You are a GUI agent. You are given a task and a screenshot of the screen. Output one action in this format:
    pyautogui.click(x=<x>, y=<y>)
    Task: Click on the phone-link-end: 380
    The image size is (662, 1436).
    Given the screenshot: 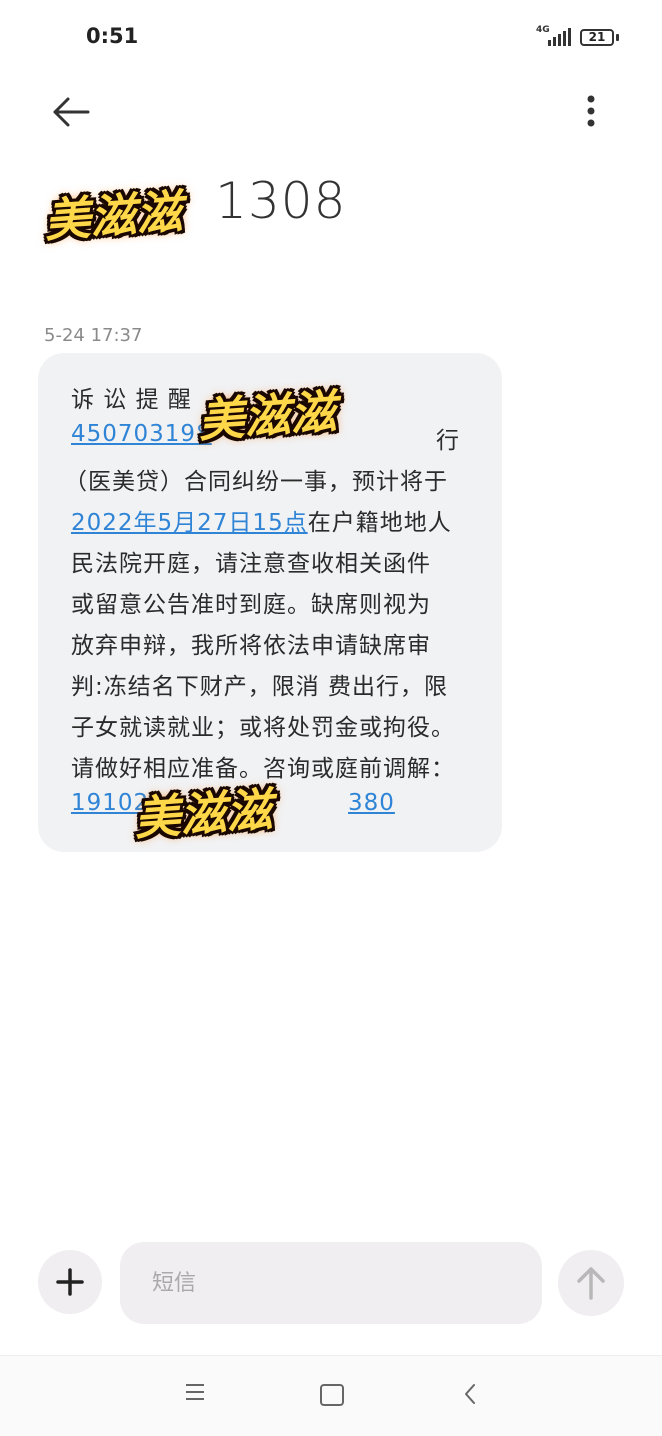 What is the action you would take?
    pyautogui.click(x=371, y=803)
    